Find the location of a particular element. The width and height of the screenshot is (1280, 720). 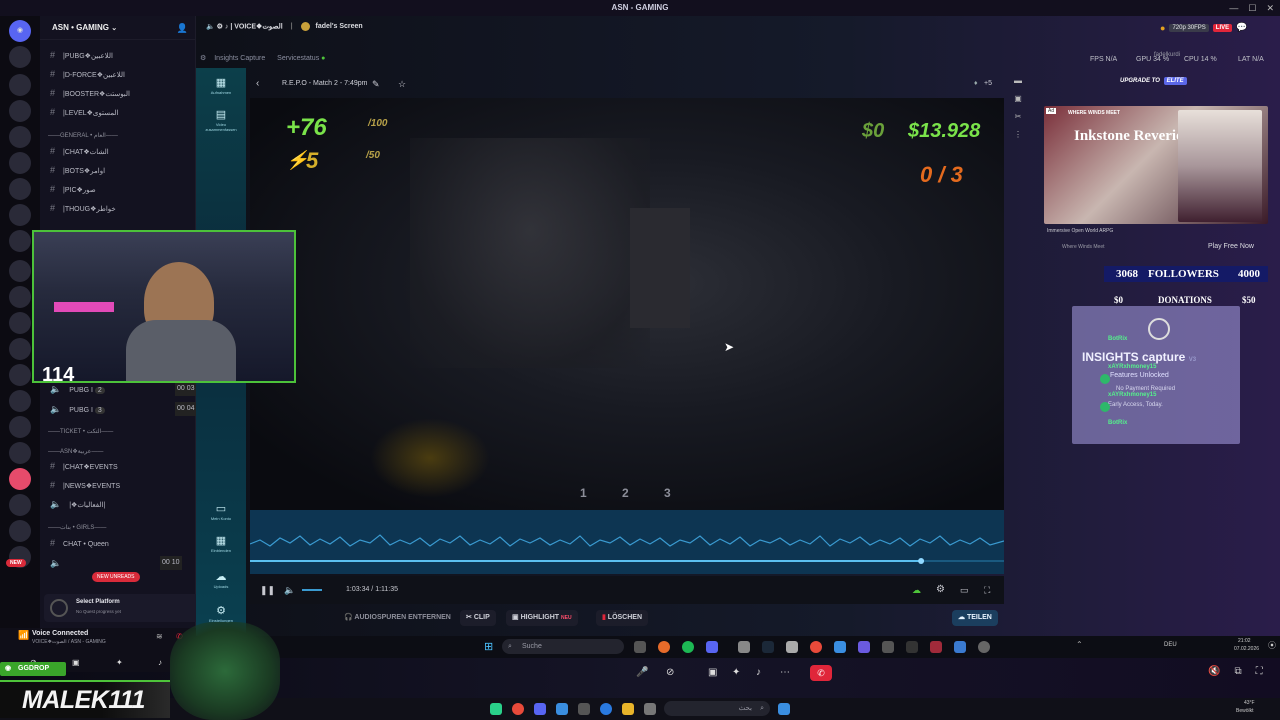

microphone-icon: 🎤 is located at coordinates (642, 672).